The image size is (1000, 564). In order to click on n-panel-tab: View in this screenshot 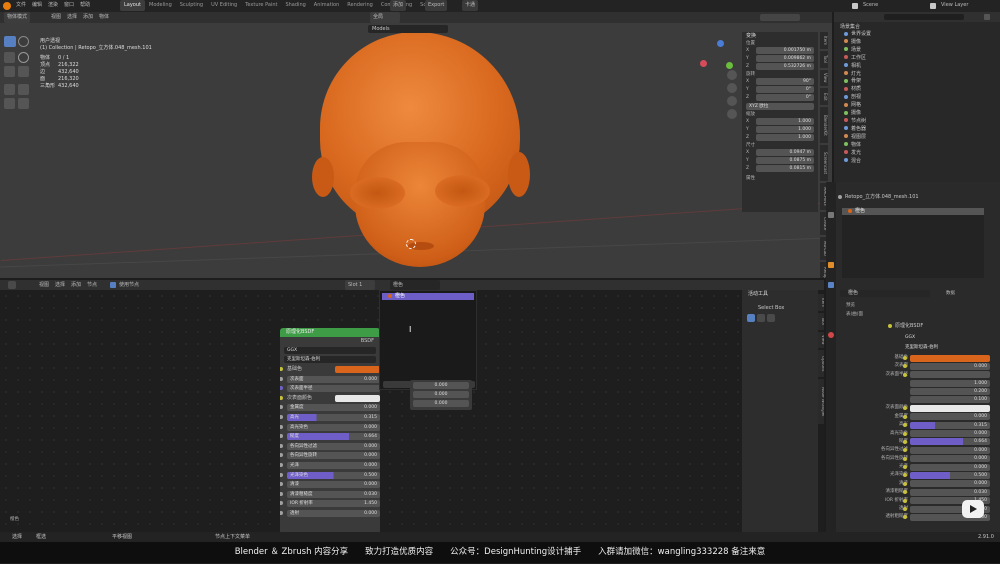, I will do `click(824, 78)`.